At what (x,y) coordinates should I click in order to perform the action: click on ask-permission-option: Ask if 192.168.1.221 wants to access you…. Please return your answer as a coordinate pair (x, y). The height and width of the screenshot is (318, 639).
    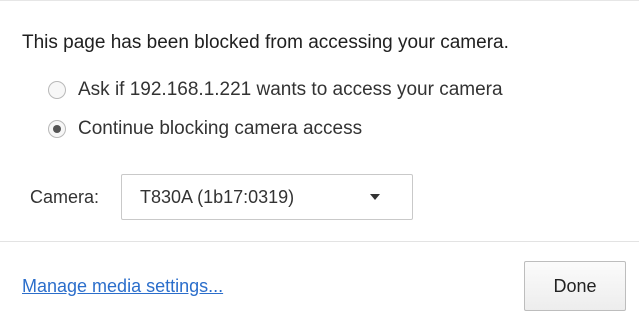
    Looking at the image, I should click on (275, 90).